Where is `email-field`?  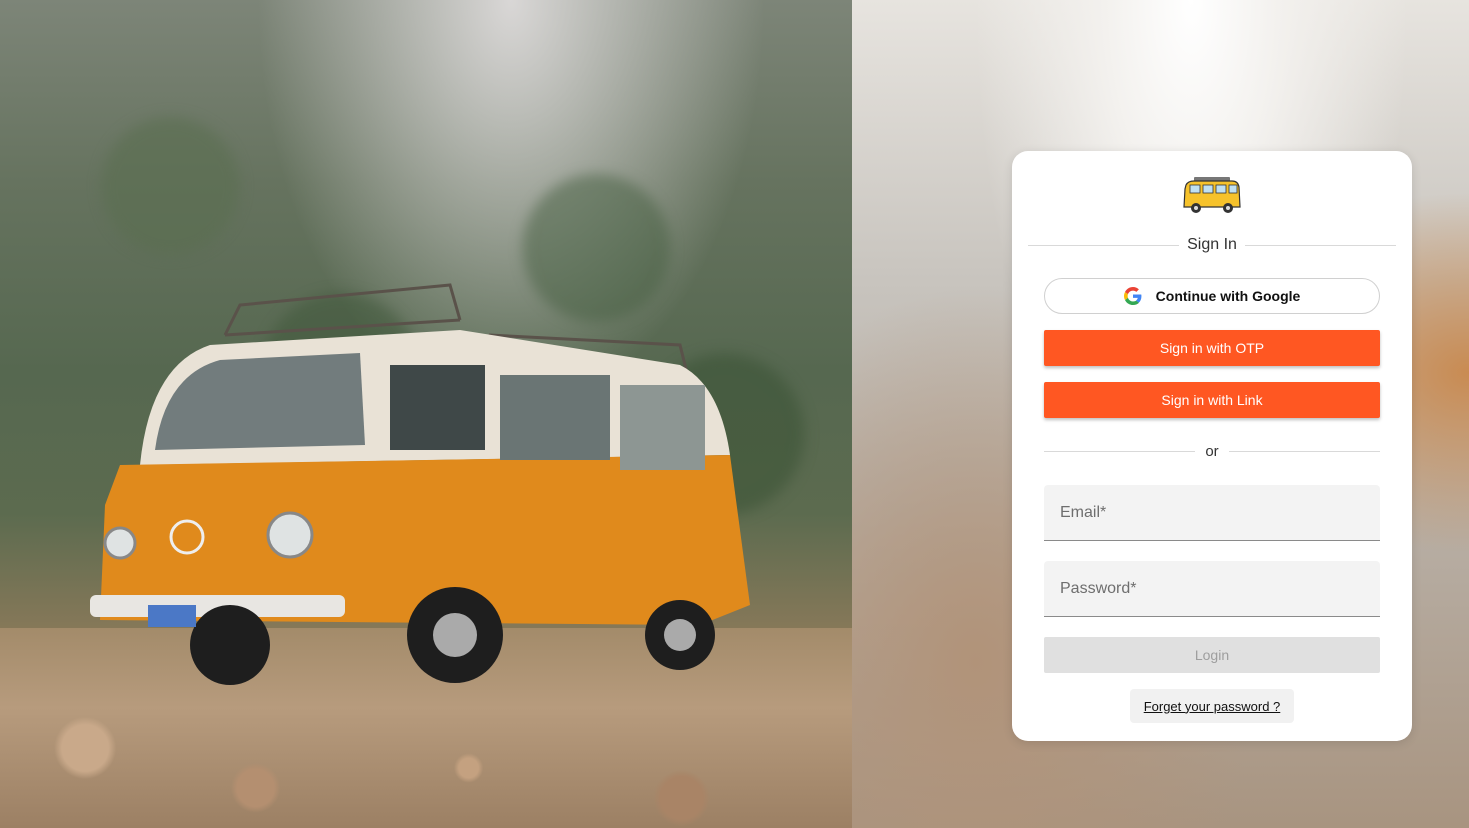 email-field is located at coordinates (1212, 512).